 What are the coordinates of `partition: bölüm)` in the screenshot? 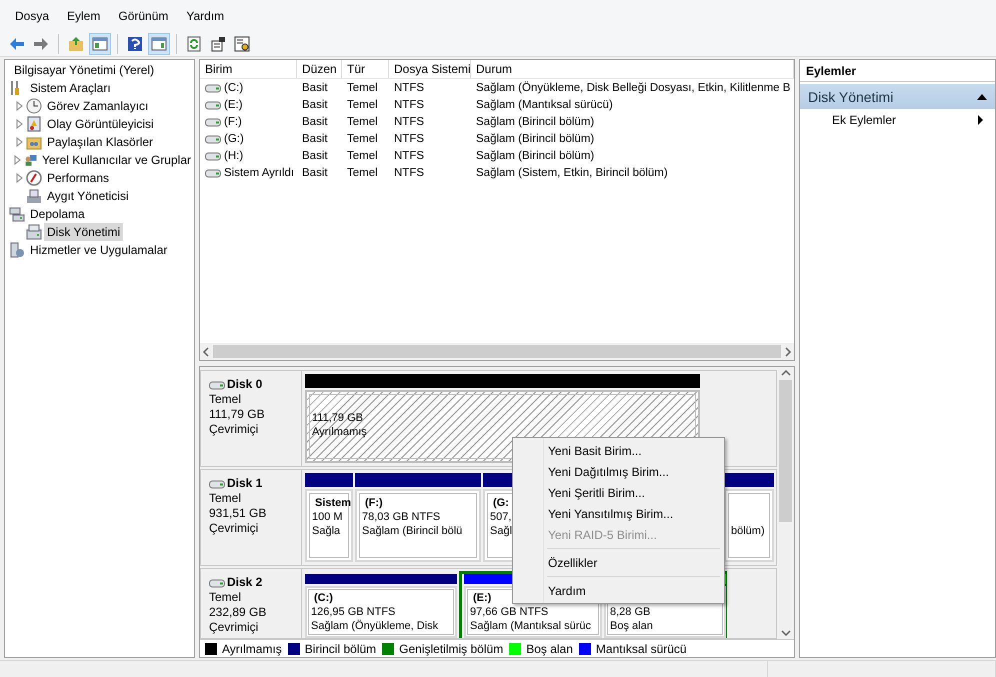 It's located at (749, 525).